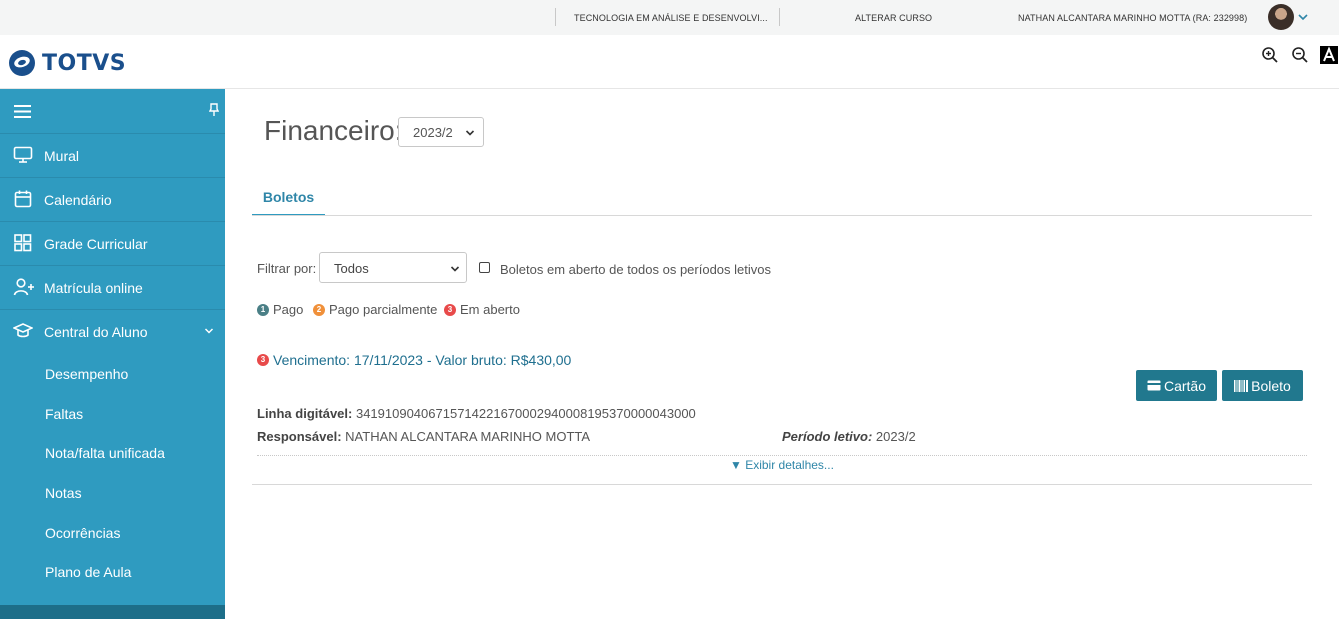 The height and width of the screenshot is (619, 1339). Describe the element at coordinates (351, 268) in the screenshot. I see `filter-select-value: Todos` at that location.